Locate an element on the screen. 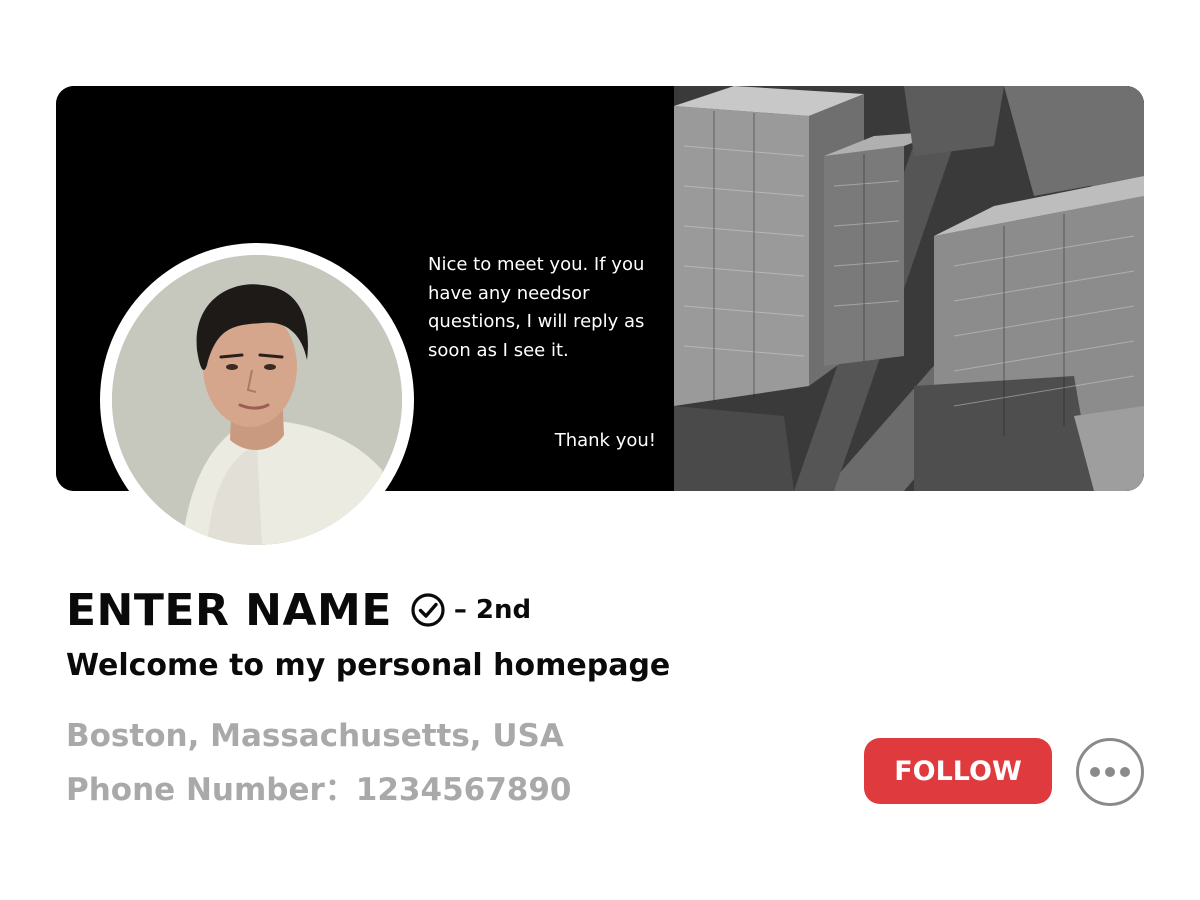  follow-button: FOLLOW is located at coordinates (958, 771).